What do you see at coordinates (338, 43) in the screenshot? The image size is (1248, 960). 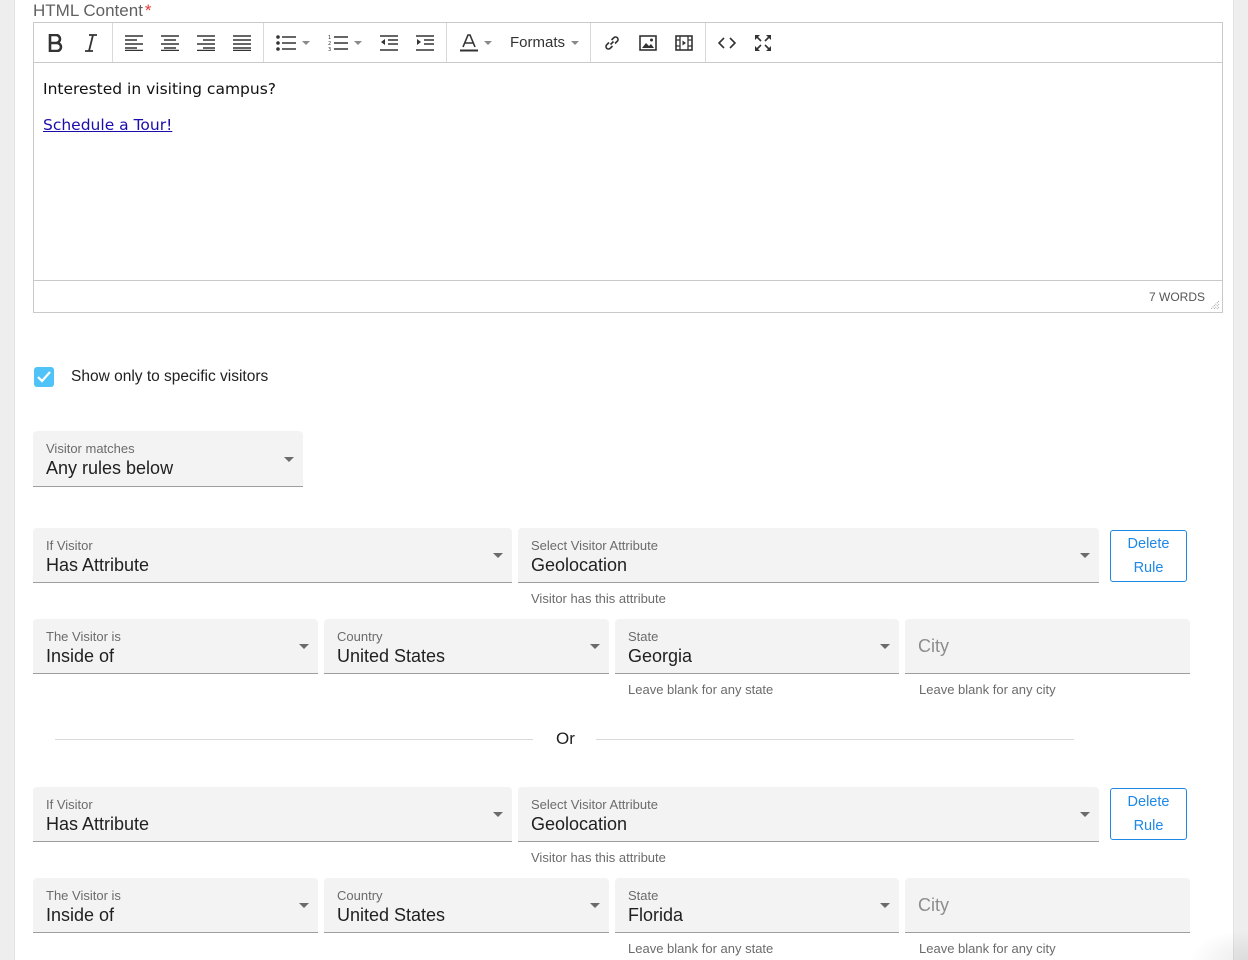 I see `numbered-list-icon: 123` at bounding box center [338, 43].